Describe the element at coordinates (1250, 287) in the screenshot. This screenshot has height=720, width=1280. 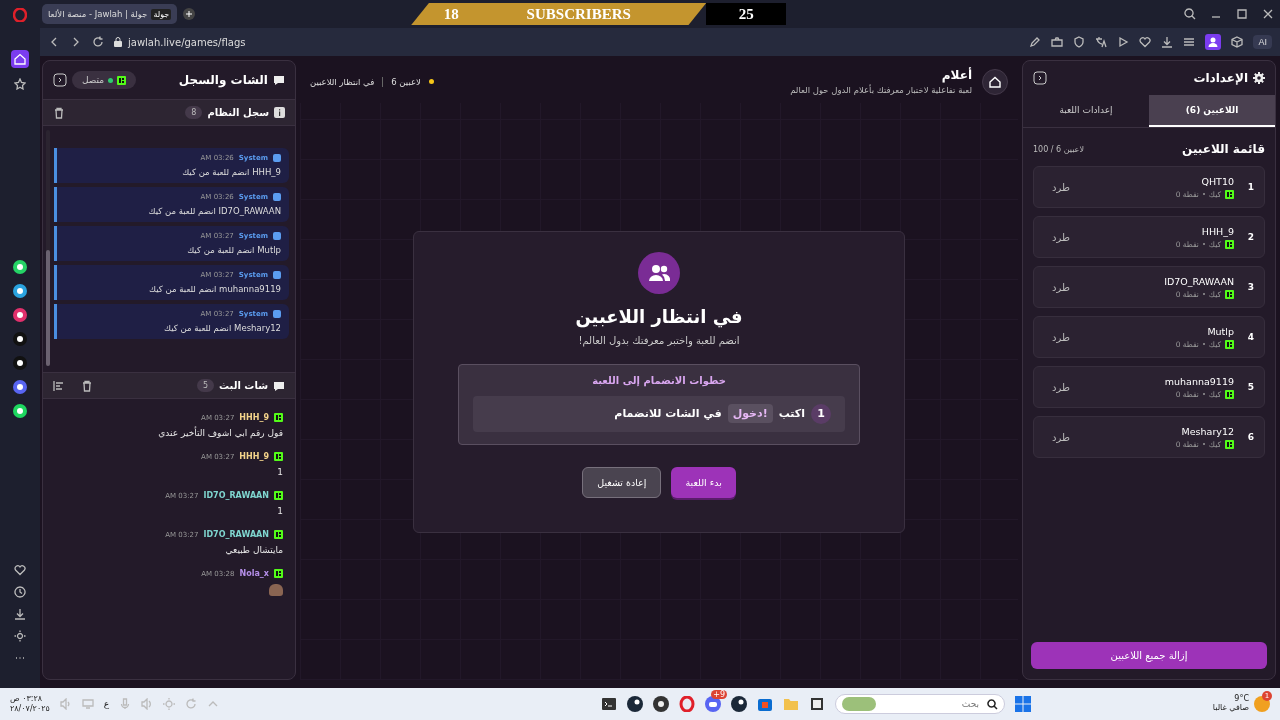
I see `player-rank: 3` at that location.